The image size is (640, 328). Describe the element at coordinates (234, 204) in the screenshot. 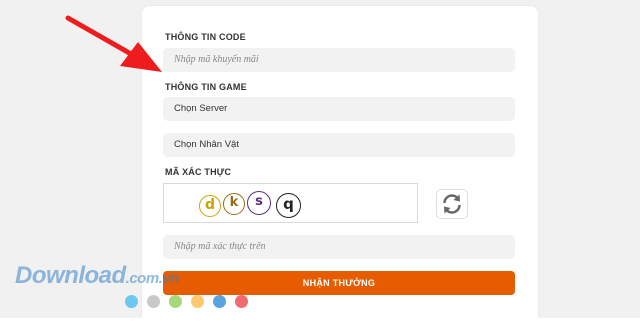

I see `captcha-char: k` at that location.